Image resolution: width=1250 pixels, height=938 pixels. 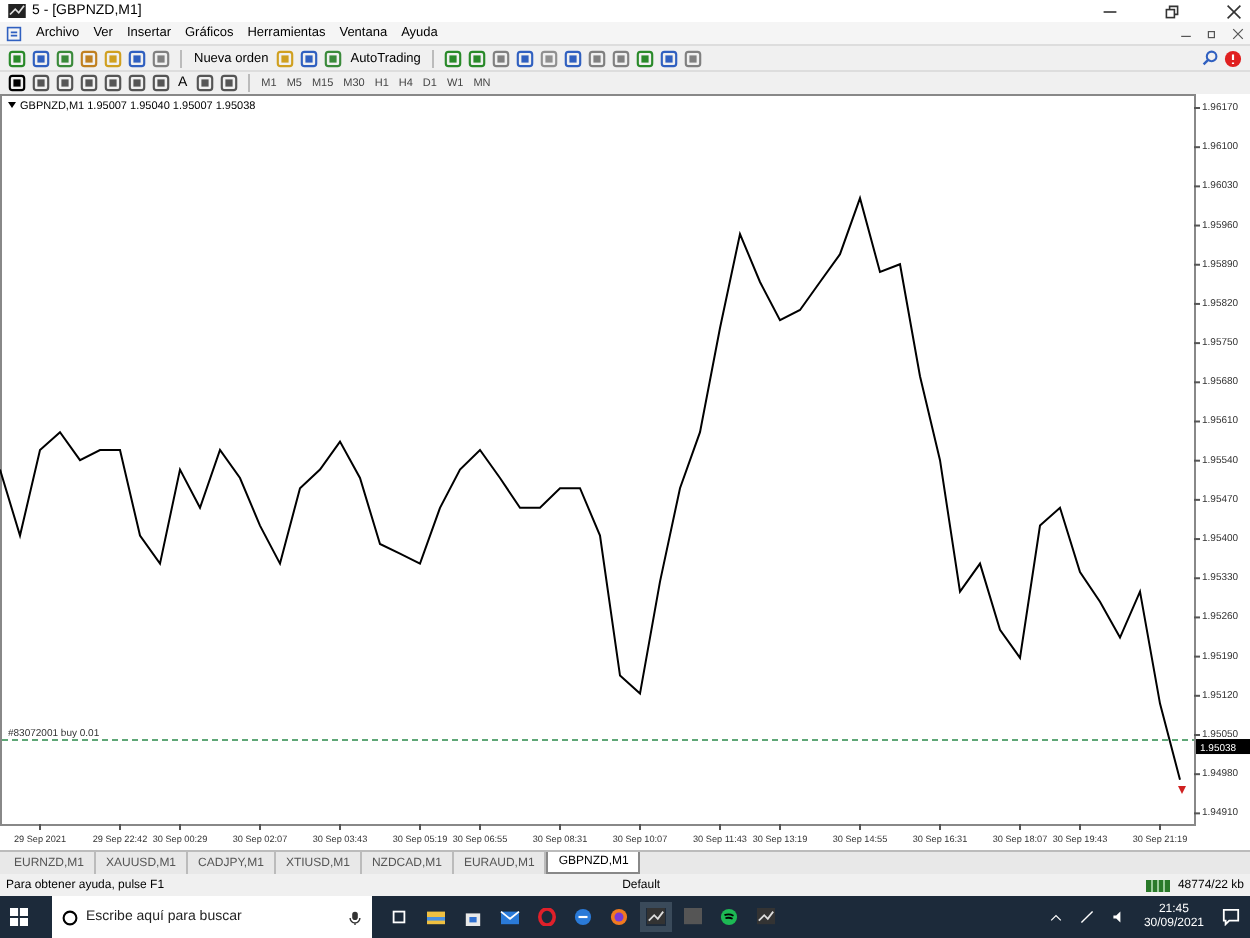 I want to click on connection-bars-icon, so click(x=1157, y=885).